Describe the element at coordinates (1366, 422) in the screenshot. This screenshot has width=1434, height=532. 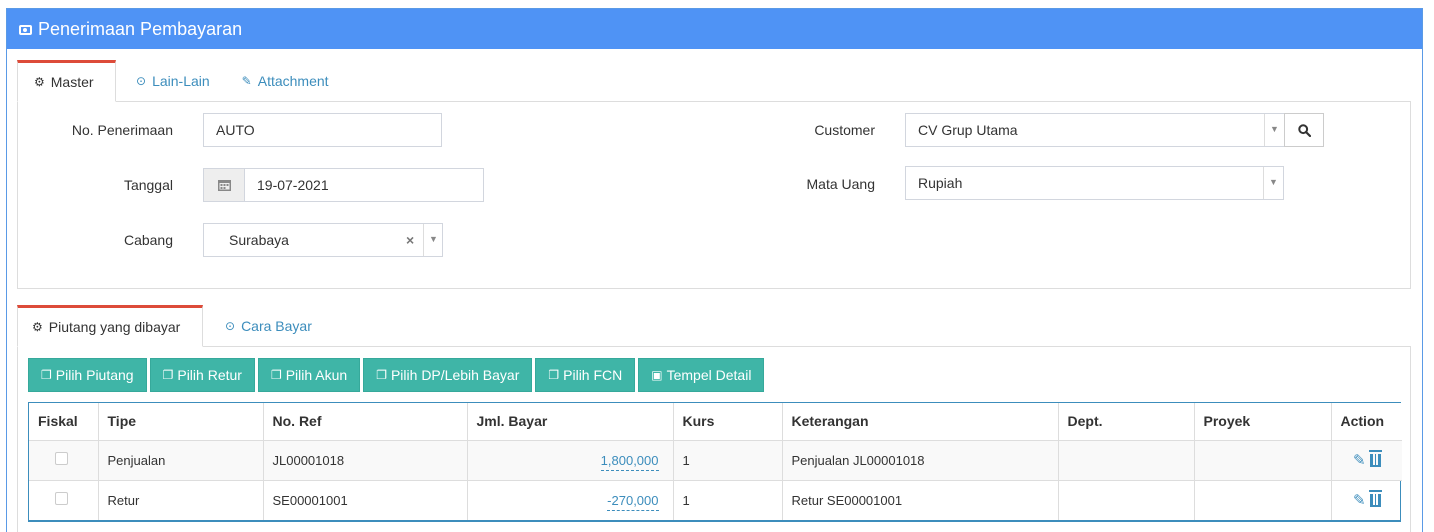
I see `column-header: Action` at that location.